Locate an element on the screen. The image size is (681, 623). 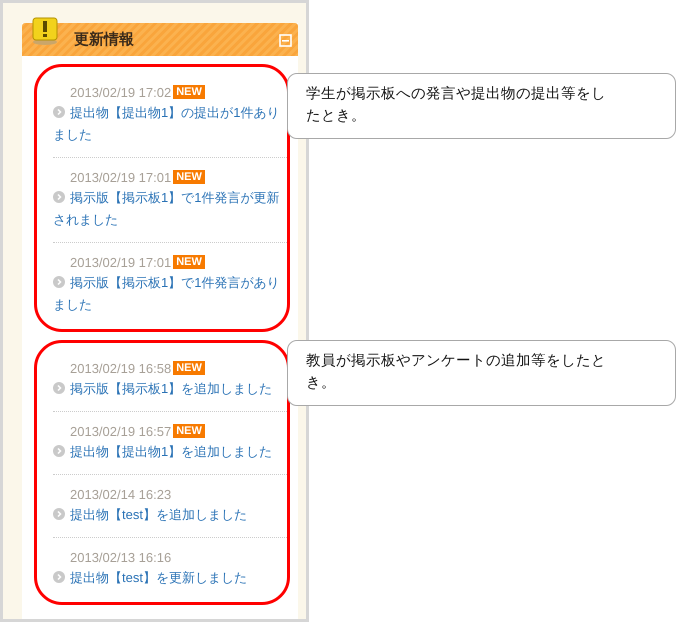
update-link: 提出物【提出物1】を追加しました is located at coordinates (168, 452).